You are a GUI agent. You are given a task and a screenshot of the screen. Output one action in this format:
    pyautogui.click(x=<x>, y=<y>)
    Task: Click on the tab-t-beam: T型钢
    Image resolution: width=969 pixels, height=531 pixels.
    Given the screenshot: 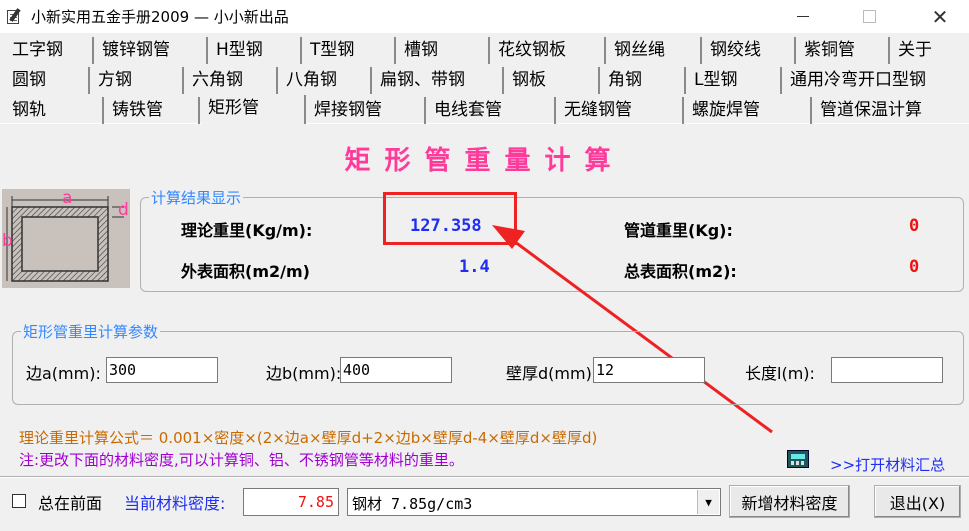 What is the action you would take?
    pyautogui.click(x=350, y=50)
    